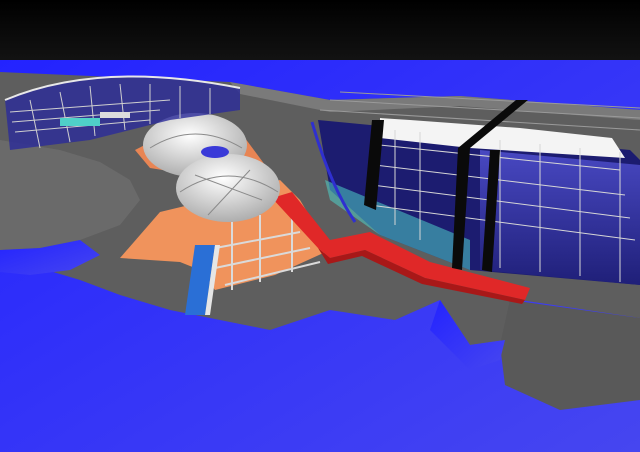  Describe the element at coordinates (215, 152) in the screenshot. I see `dome-skylight` at that location.